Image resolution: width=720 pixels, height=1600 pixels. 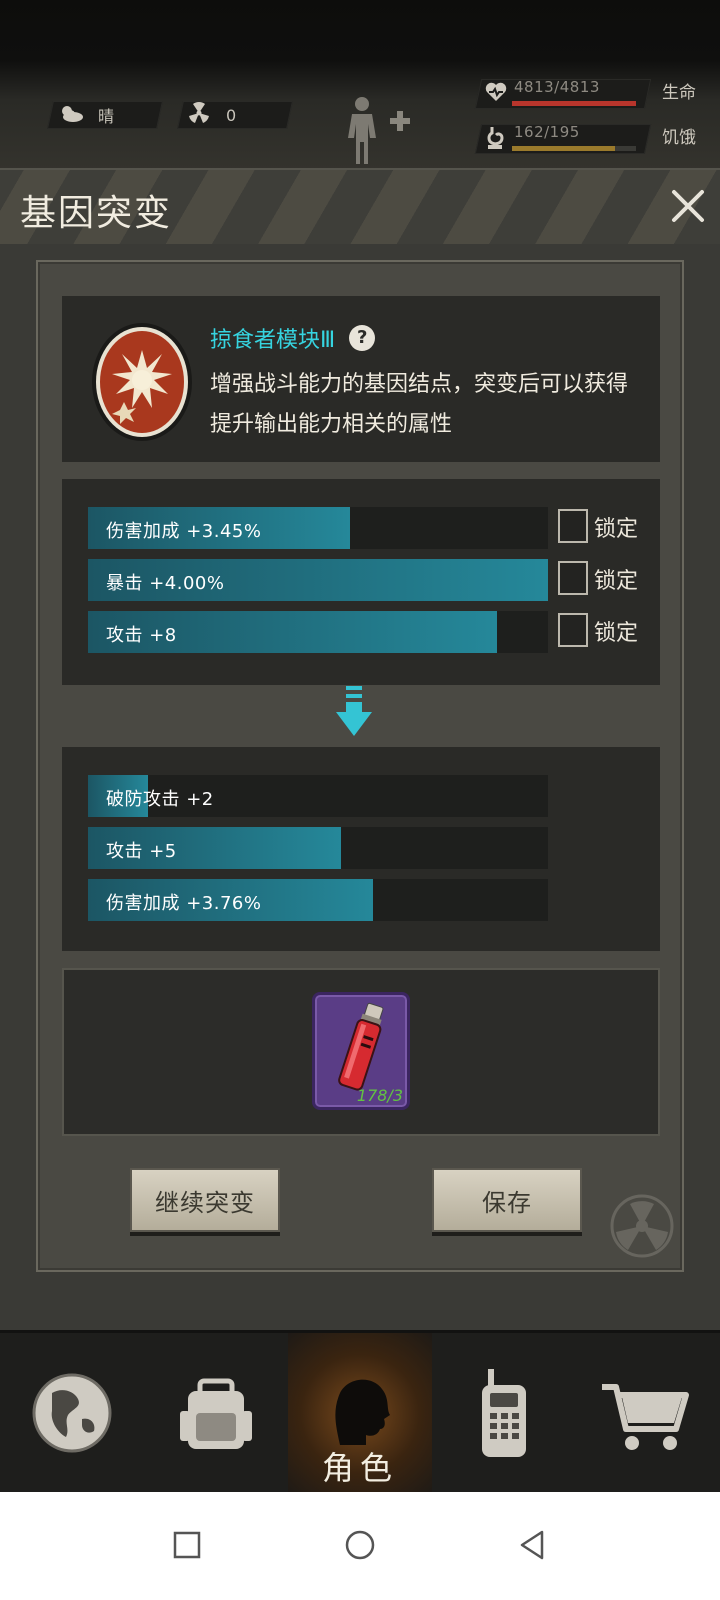 I want to click on current-attr-row: 伤害加成 +3.45%, so click(x=318, y=528).